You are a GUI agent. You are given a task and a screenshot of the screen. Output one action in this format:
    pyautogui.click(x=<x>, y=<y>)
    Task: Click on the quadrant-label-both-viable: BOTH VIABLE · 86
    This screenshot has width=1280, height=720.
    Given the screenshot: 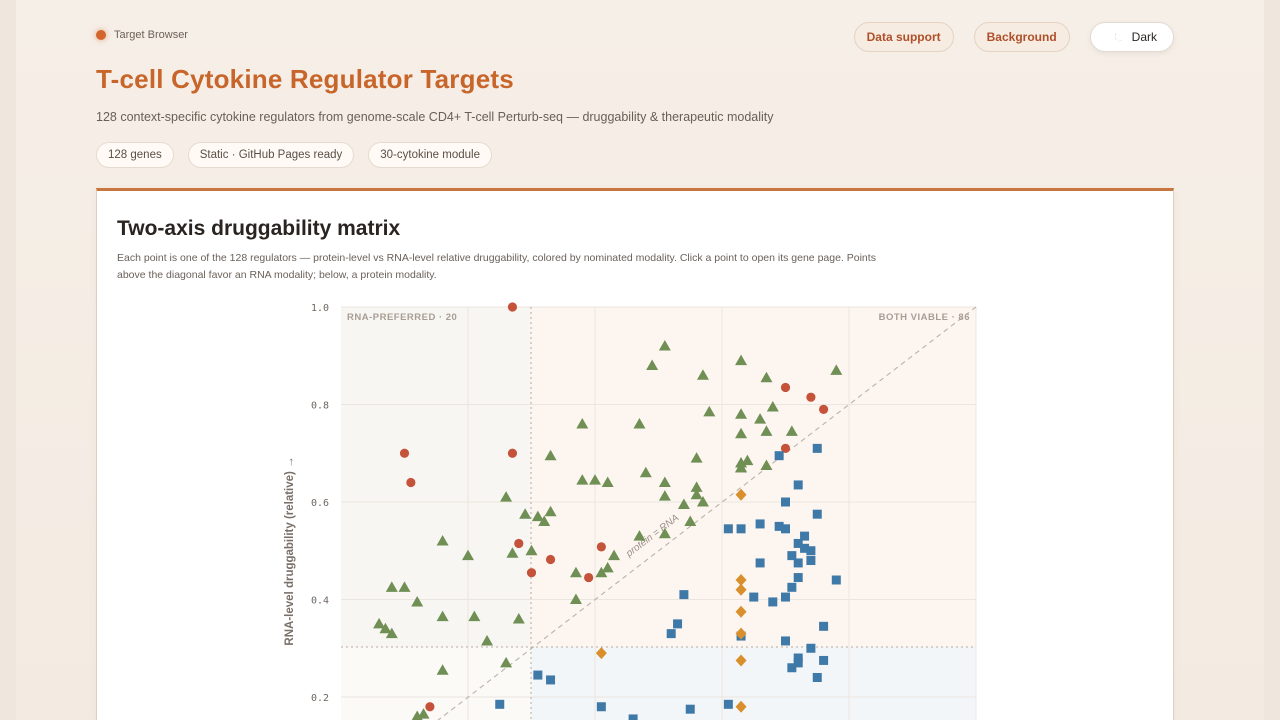 What is the action you would take?
    pyautogui.click(x=924, y=317)
    